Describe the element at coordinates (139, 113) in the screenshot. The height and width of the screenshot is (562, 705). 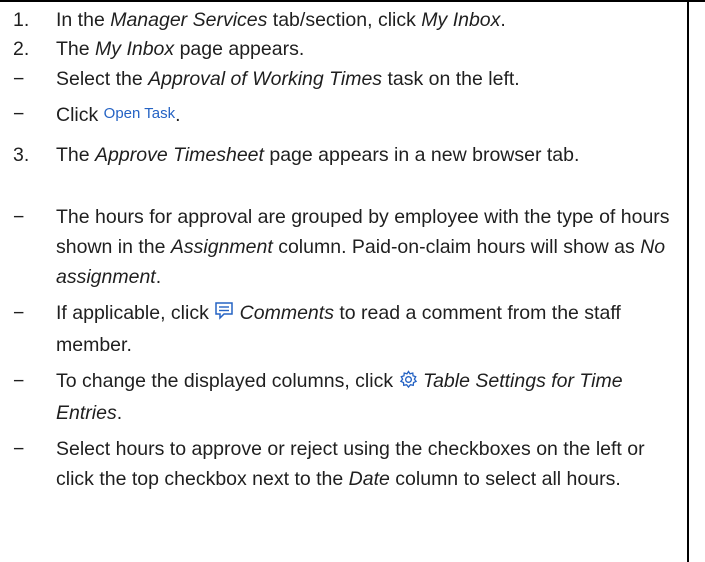
I see `open-task-button: Open Task` at that location.